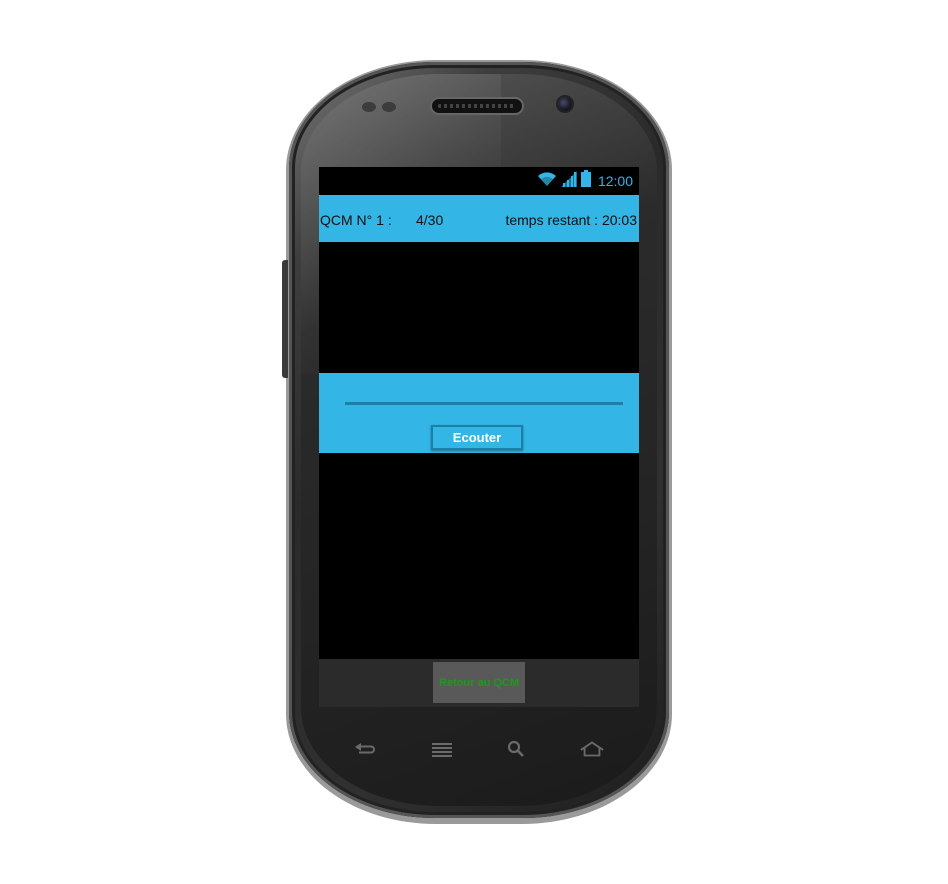 Image resolution: width=948 pixels, height=884 pixels. I want to click on return-to-qcm-button: Retour au QCM, so click(479, 682).